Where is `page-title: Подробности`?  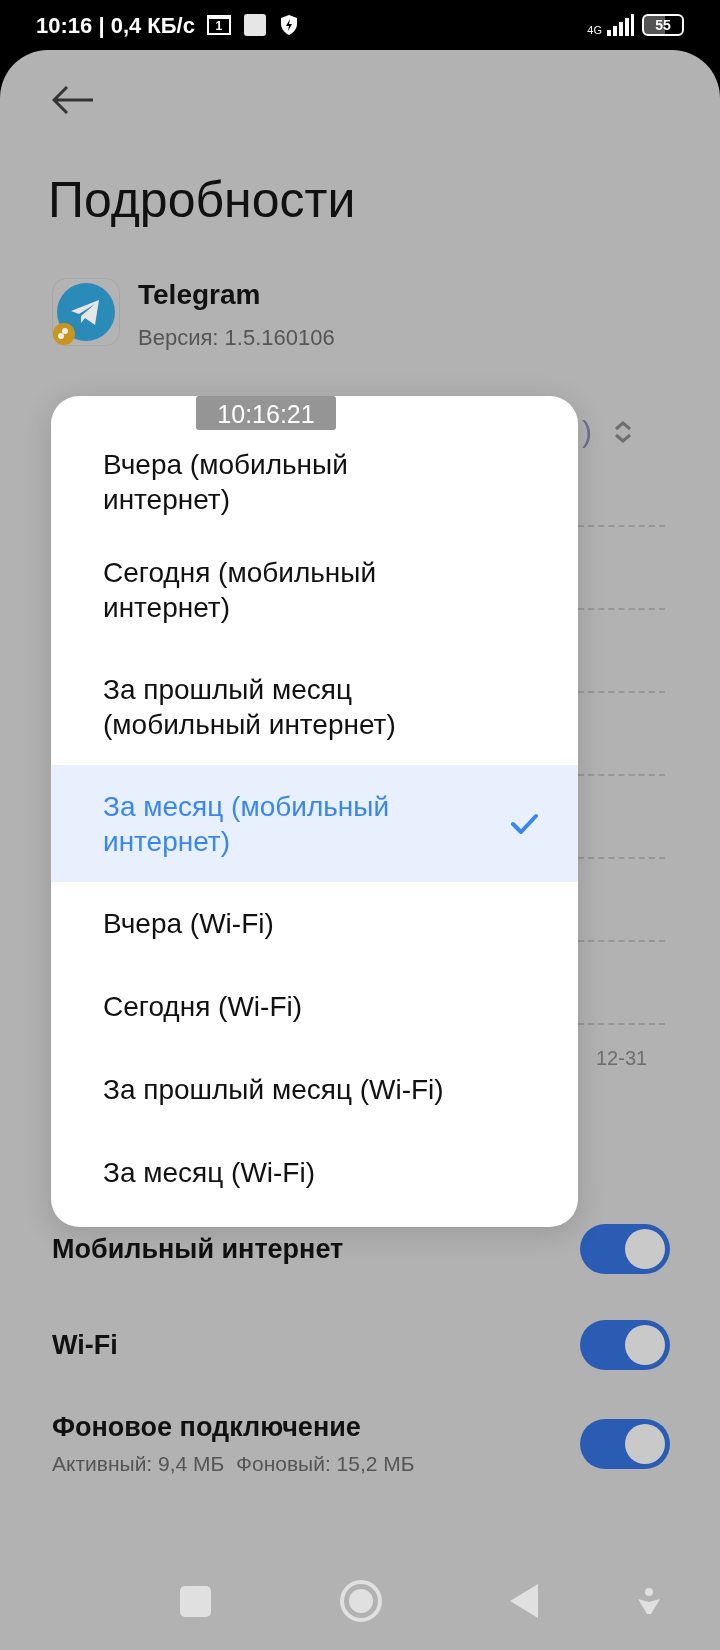
page-title: Подробности is located at coordinates (202, 200).